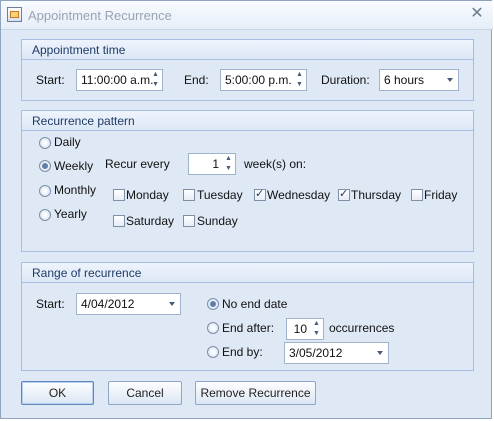 Image resolution: width=494 pixels, height=421 pixels. Describe the element at coordinates (119, 221) in the screenshot. I see `saturday-checkbox` at that location.